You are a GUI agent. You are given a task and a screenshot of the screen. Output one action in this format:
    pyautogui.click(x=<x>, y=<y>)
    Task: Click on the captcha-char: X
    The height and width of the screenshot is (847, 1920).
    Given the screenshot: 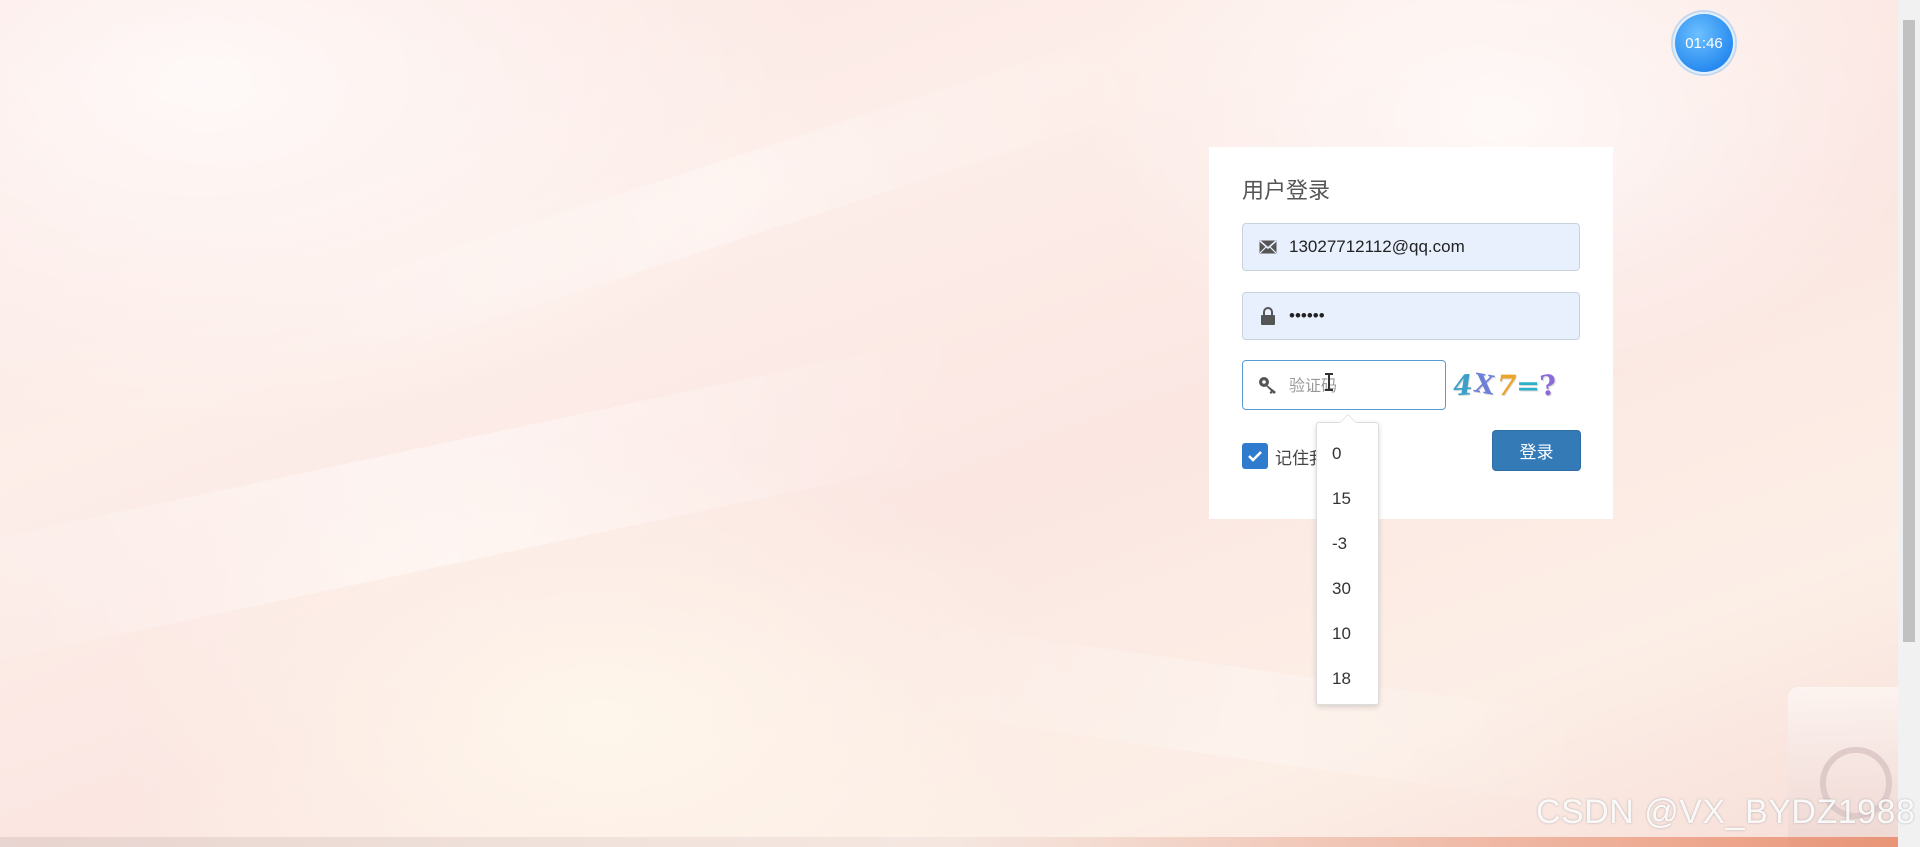 What is the action you would take?
    pyautogui.click(x=1485, y=385)
    